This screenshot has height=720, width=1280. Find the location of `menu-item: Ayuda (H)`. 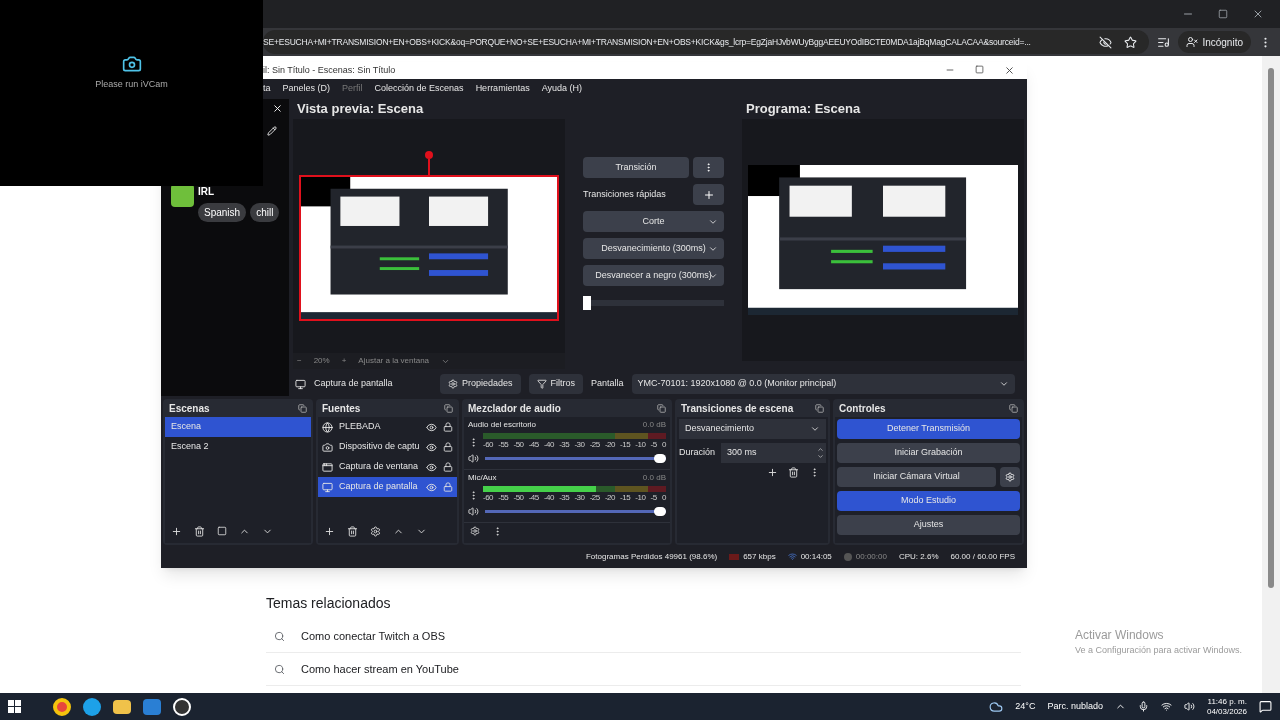

menu-item: Ayuda (H) is located at coordinates (561, 89).